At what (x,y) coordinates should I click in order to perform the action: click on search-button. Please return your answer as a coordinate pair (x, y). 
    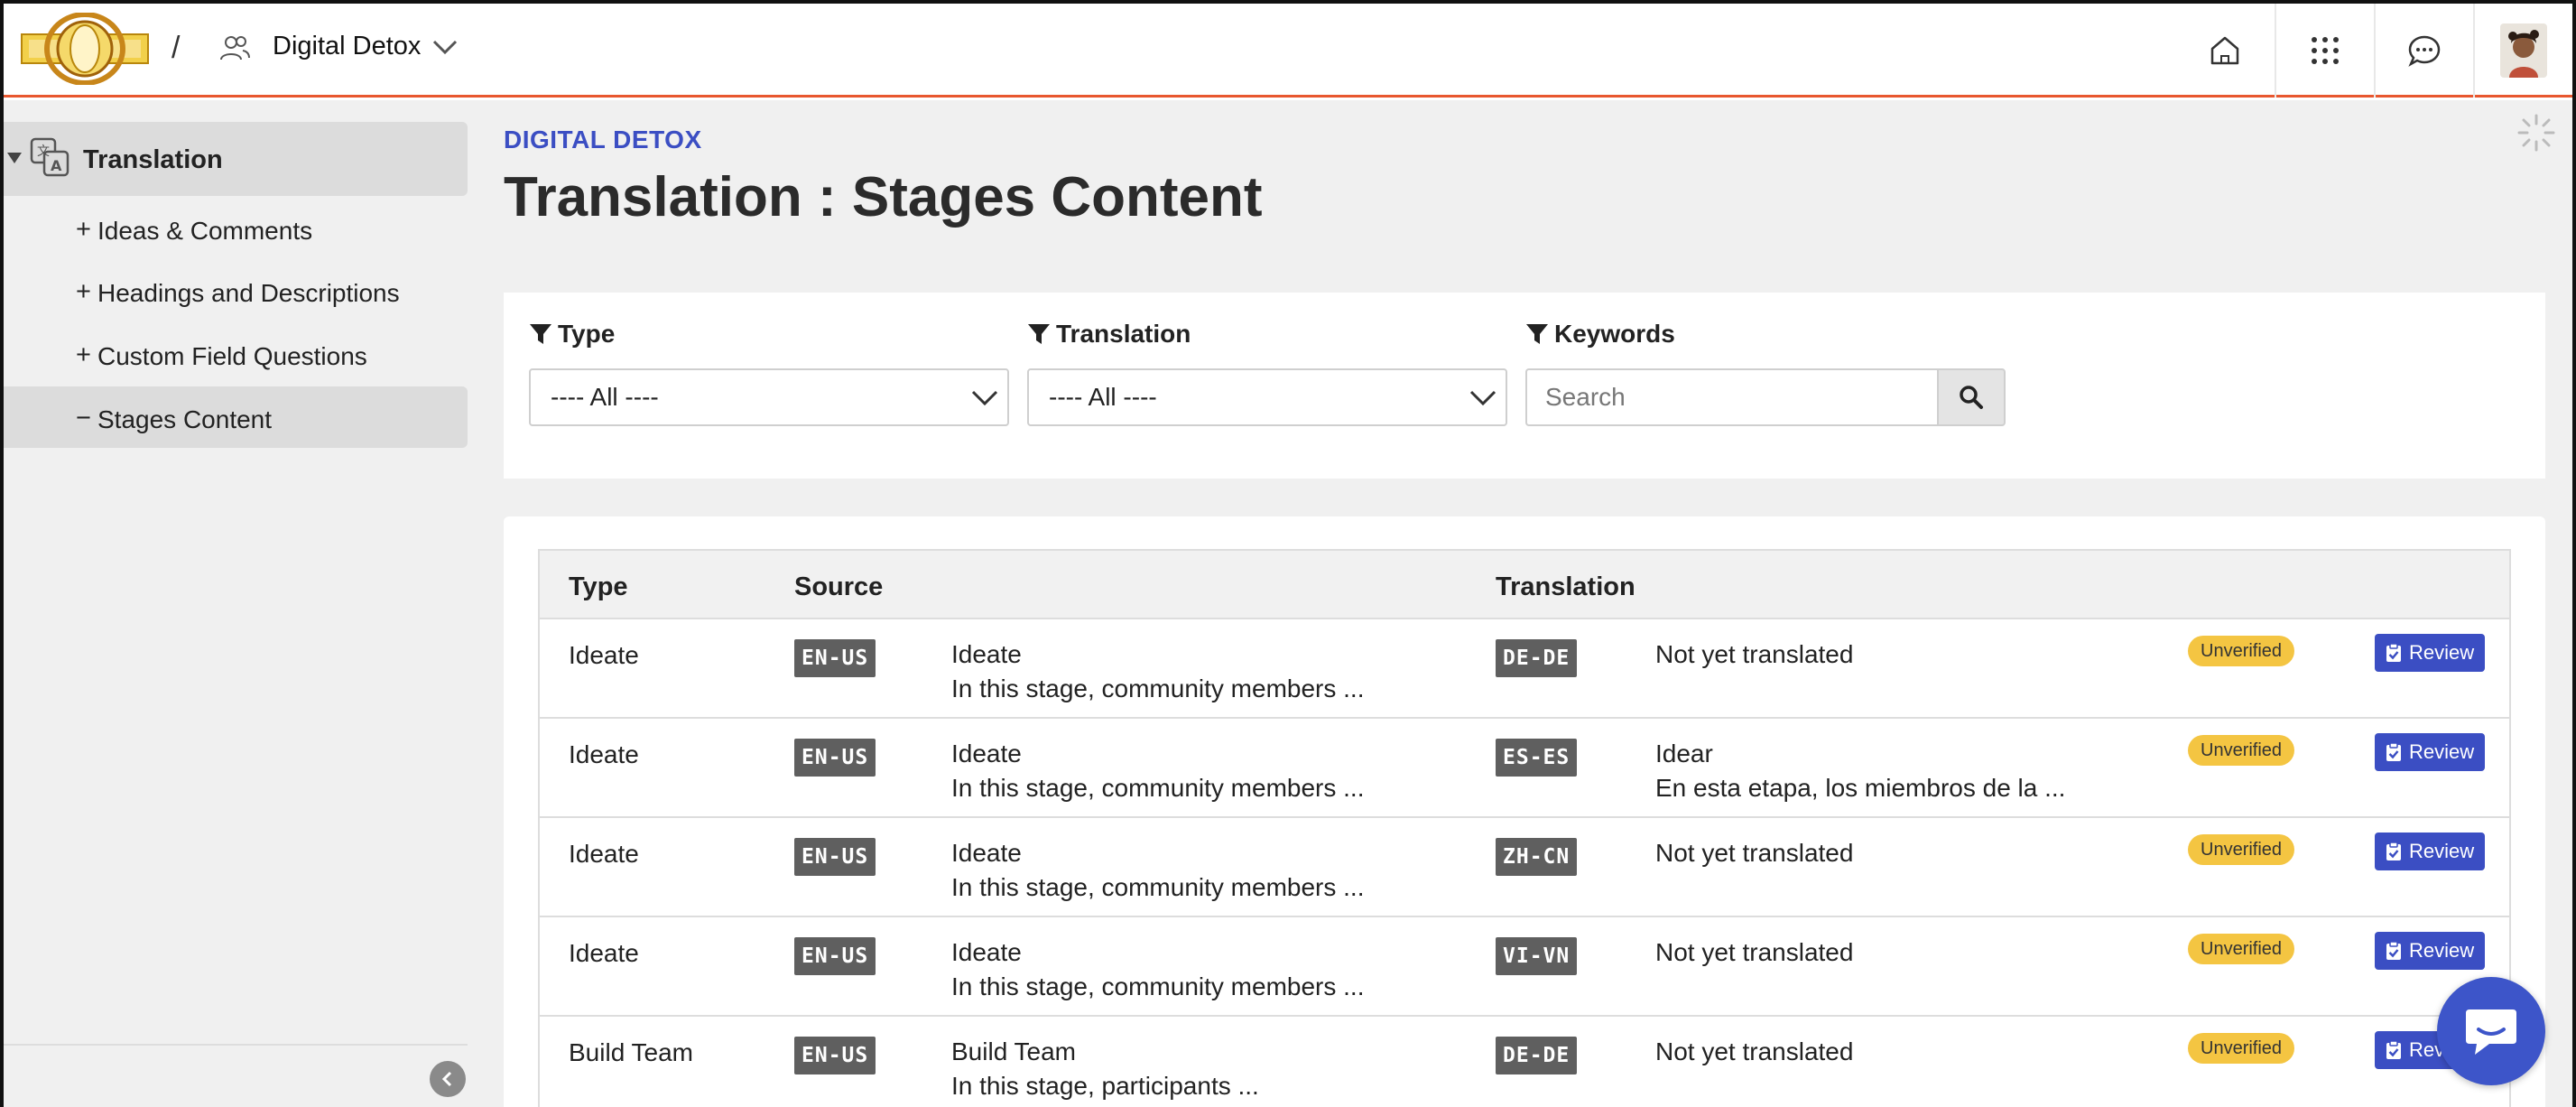
    Looking at the image, I should click on (1972, 397).